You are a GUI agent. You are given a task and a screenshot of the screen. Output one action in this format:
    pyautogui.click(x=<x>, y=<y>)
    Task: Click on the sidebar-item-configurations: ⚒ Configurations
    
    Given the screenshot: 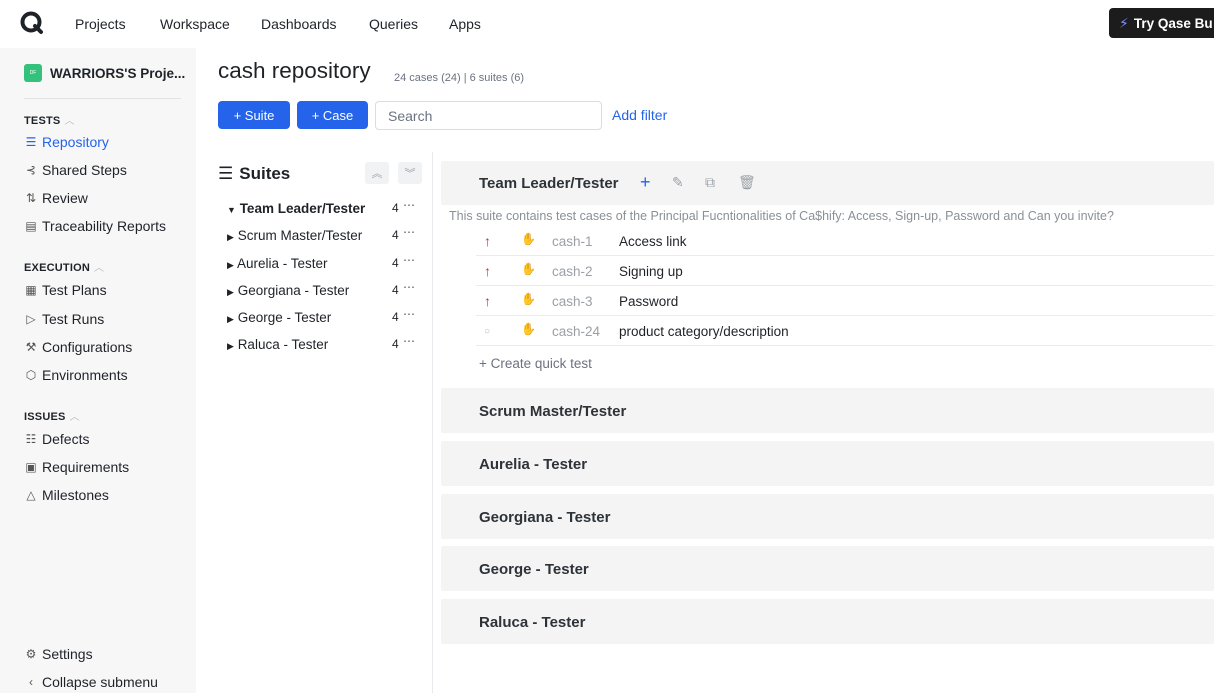 What is the action you would take?
    pyautogui.click(x=78, y=347)
    